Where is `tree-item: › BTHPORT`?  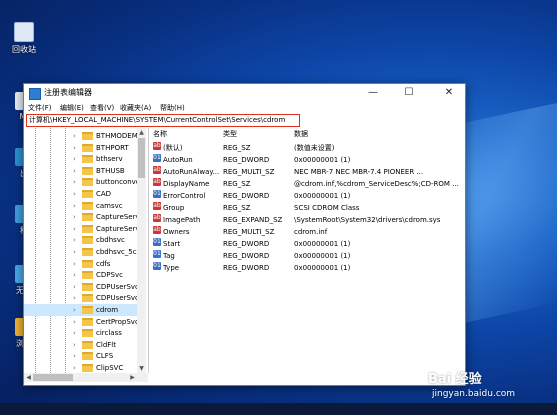
tree-item: › BTHPORT is located at coordinates (85, 148).